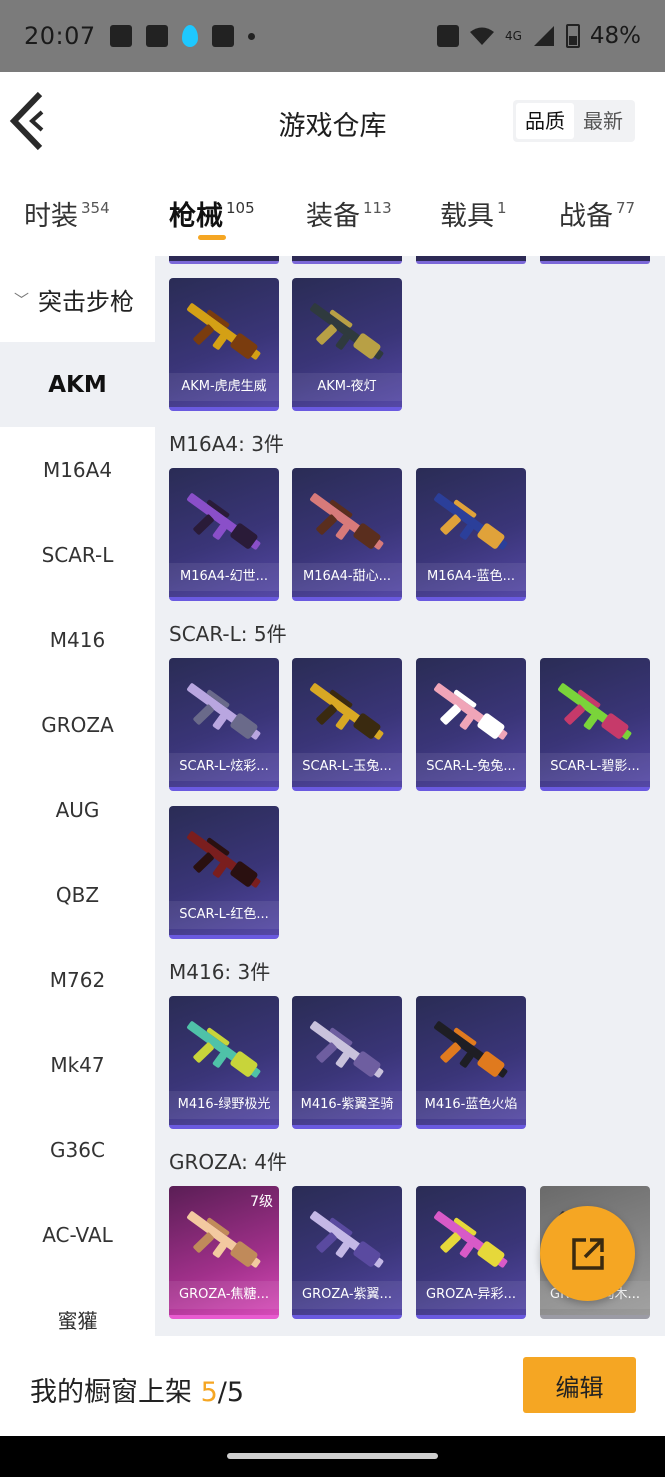 The width and height of the screenshot is (665, 1477). Describe the element at coordinates (224, 1252) in the screenshot. I see `weapon-card: GROZA-焦糖... 7级` at that location.